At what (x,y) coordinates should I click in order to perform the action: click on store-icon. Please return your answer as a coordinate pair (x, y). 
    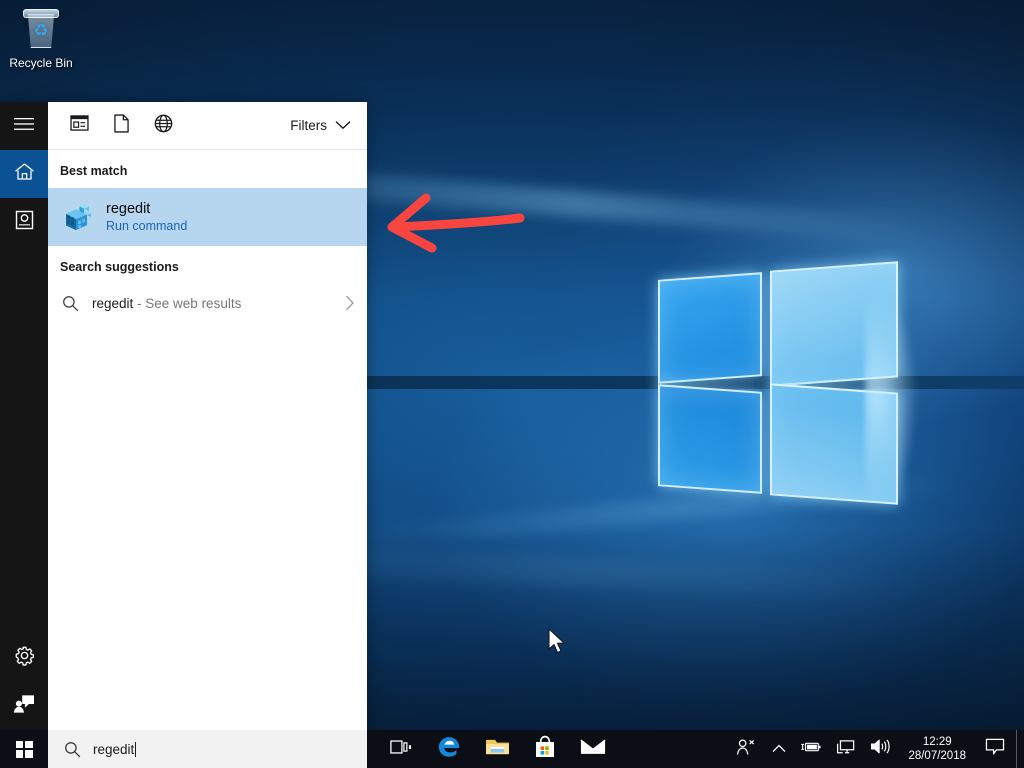
    Looking at the image, I should click on (545, 749).